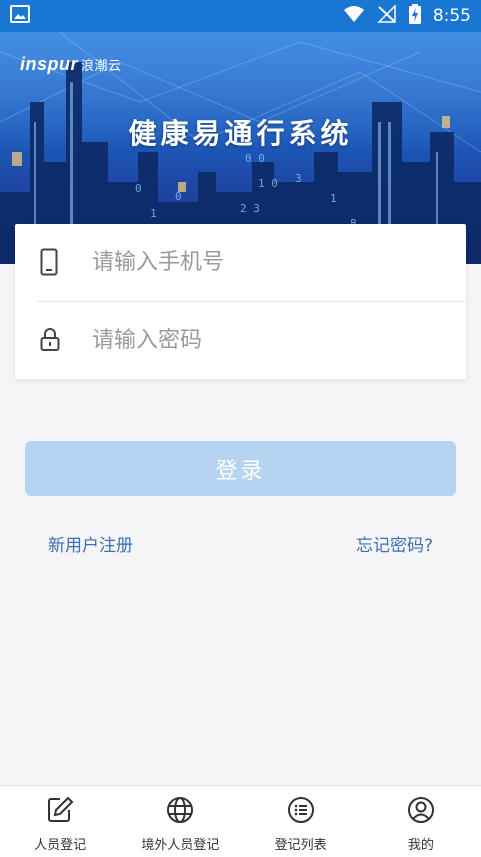 This screenshot has height=857, width=481. I want to click on lock-icon, so click(65, 340).